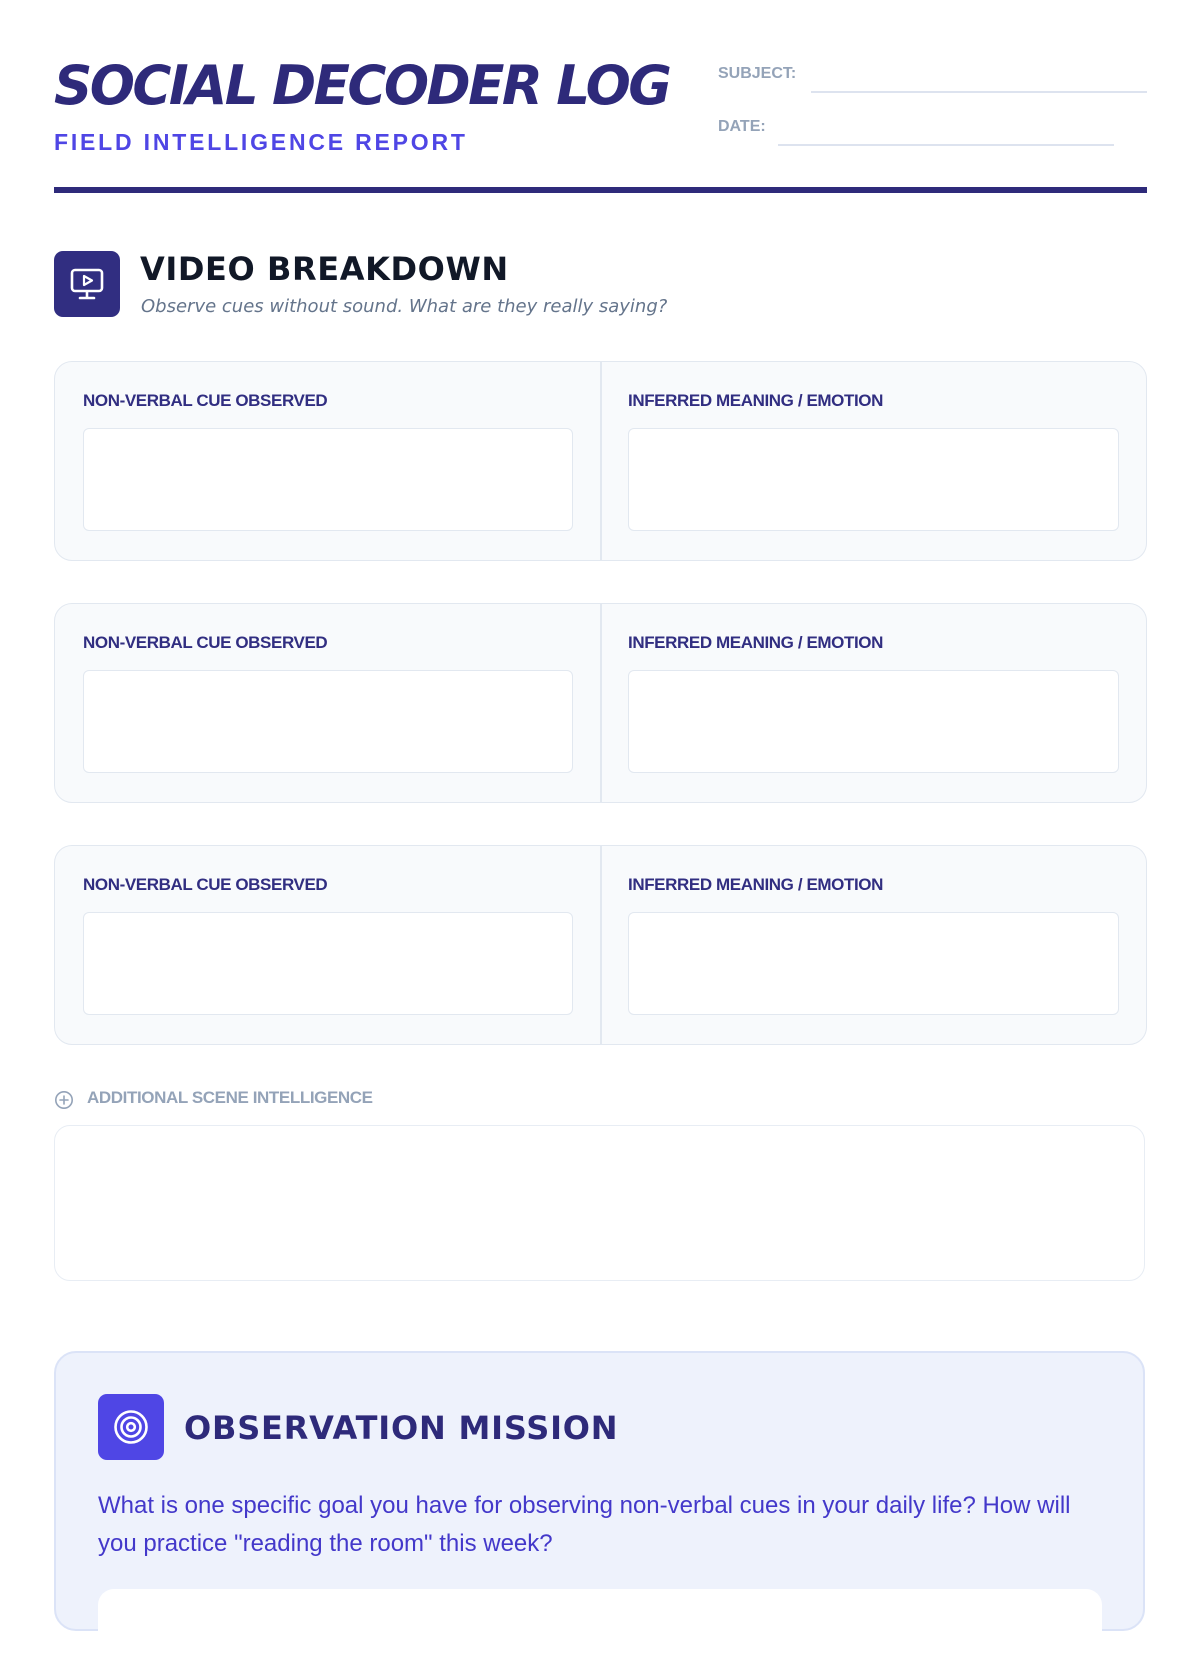  What do you see at coordinates (946, 145) in the screenshot?
I see `date-field` at bounding box center [946, 145].